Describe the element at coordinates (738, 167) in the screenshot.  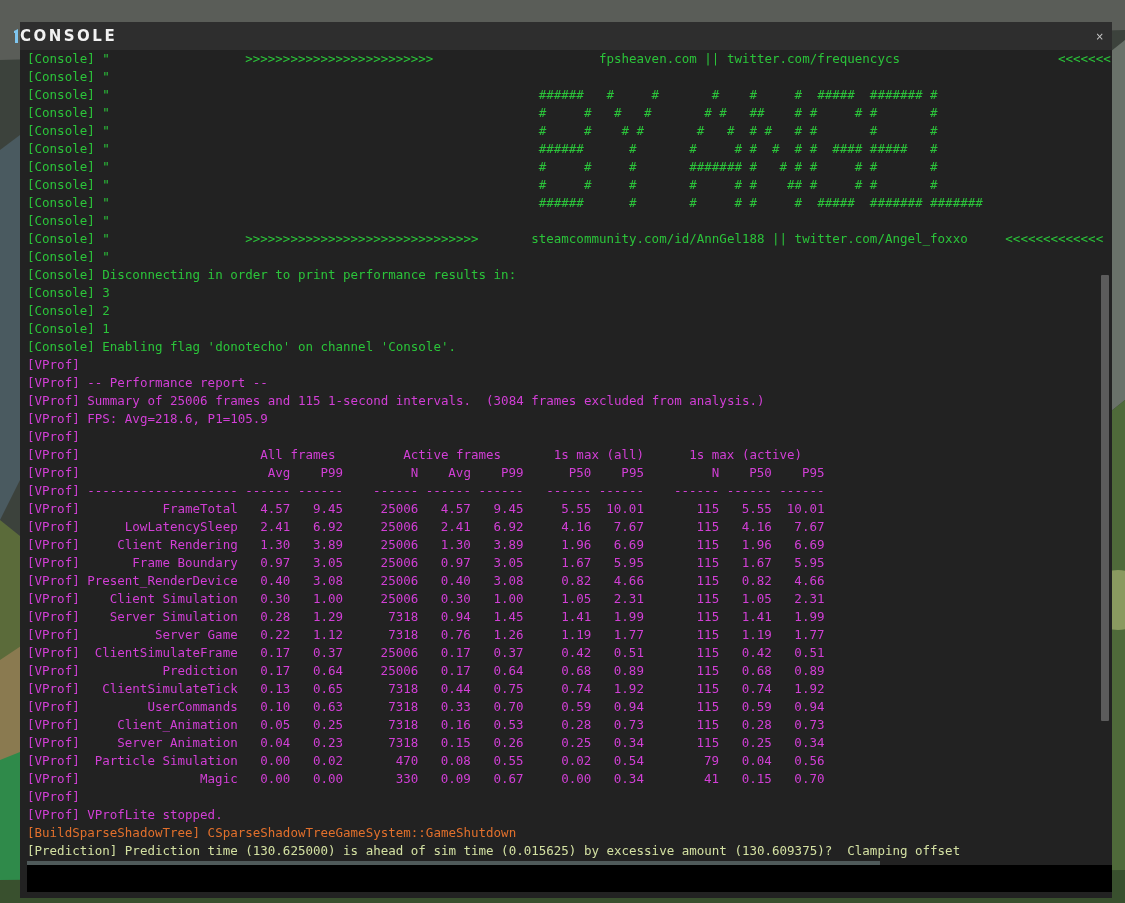
I see `ascii-art-line: # # # ####### # # # # # # #` at that location.